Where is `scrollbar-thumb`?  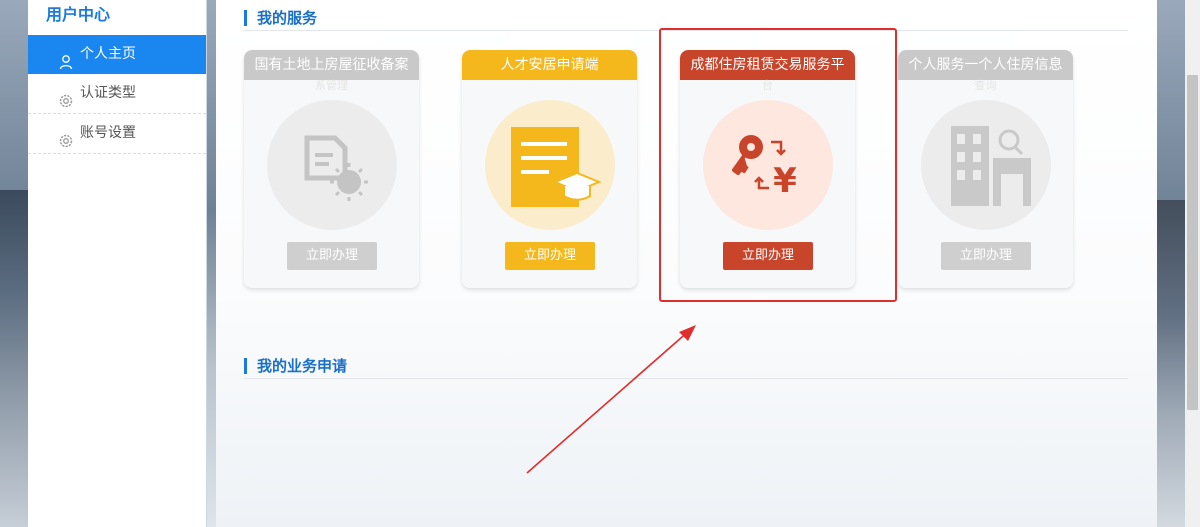
scrollbar-thumb is located at coordinates (1192, 242).